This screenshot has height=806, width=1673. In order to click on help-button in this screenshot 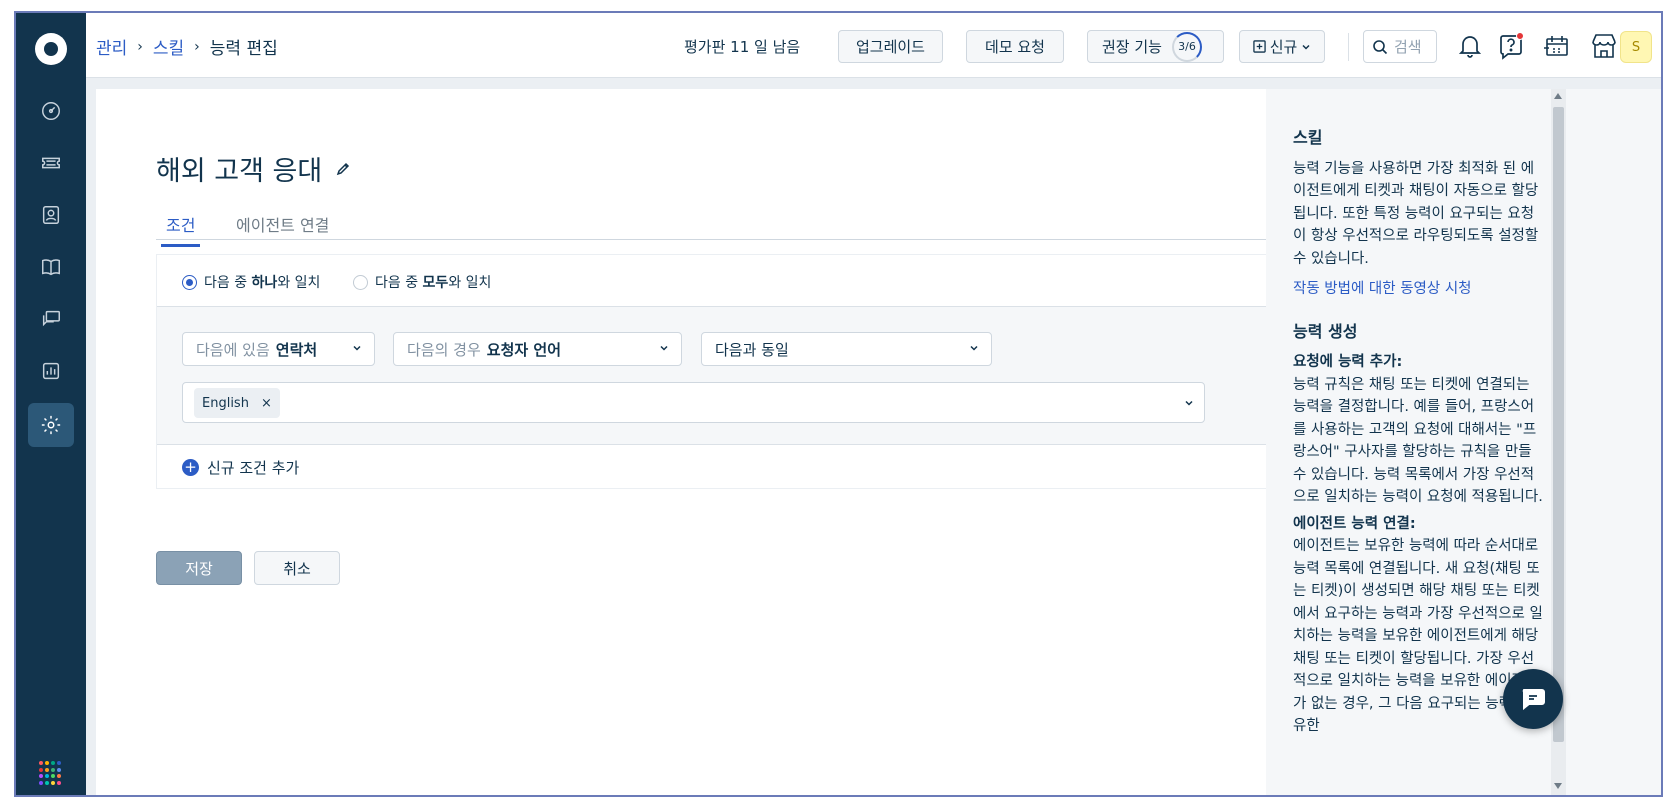, I will do `click(1511, 46)`.